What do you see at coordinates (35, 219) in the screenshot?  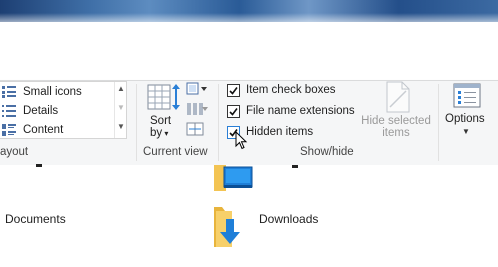 I see `documents-label: Documents` at bounding box center [35, 219].